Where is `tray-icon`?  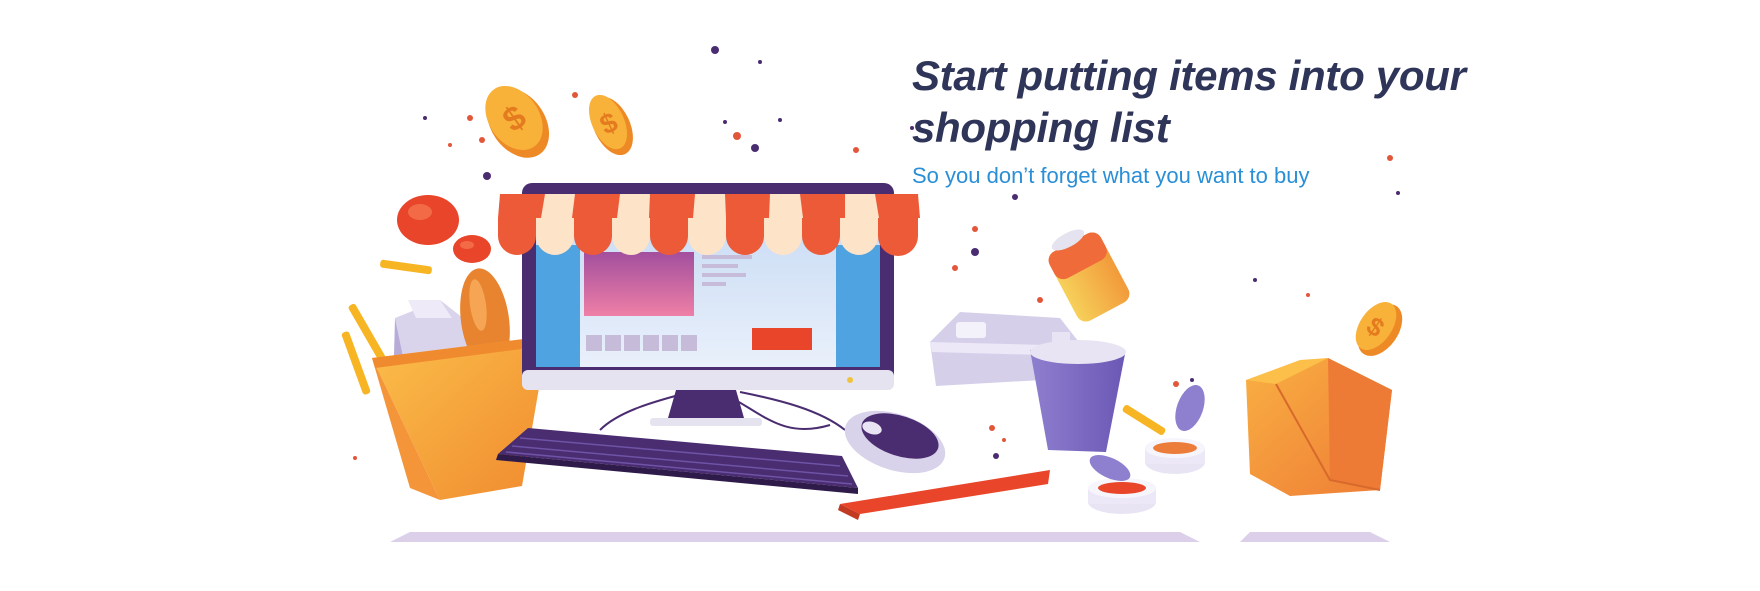
tray-icon is located at coordinates (944, 495).